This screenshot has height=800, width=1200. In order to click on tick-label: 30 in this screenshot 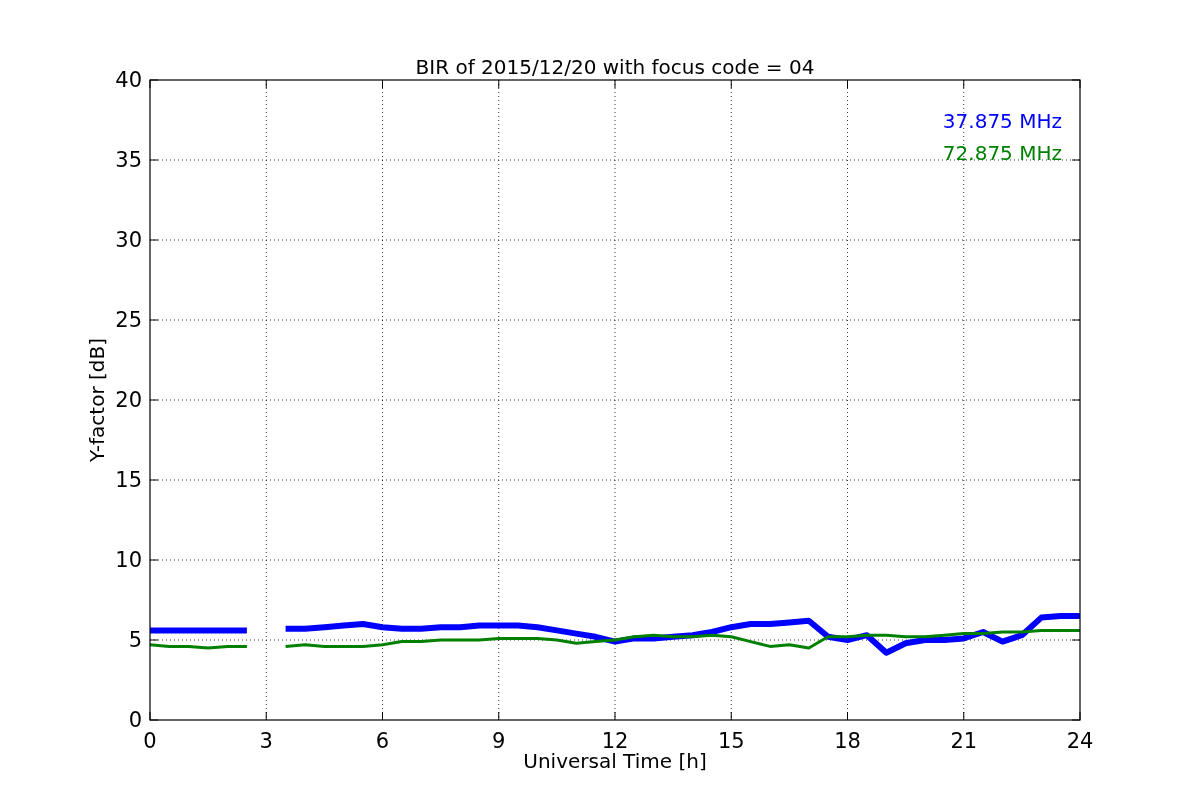, I will do `click(128, 240)`.